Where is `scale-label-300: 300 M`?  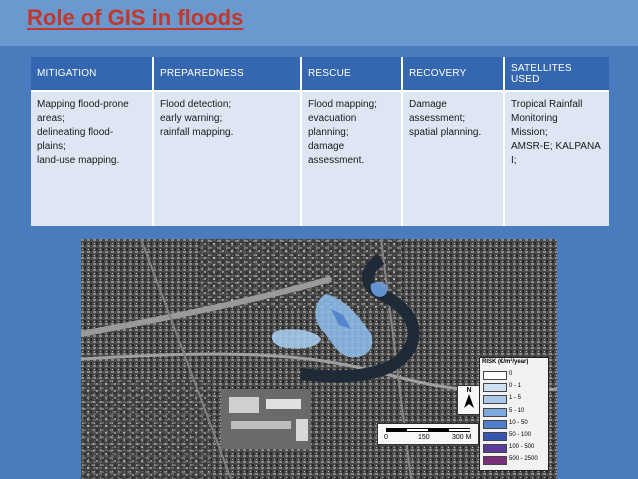 scale-label-300: 300 M is located at coordinates (462, 437).